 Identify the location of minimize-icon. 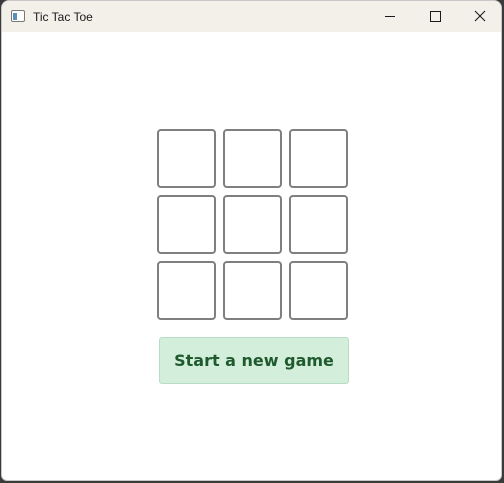
(390, 16).